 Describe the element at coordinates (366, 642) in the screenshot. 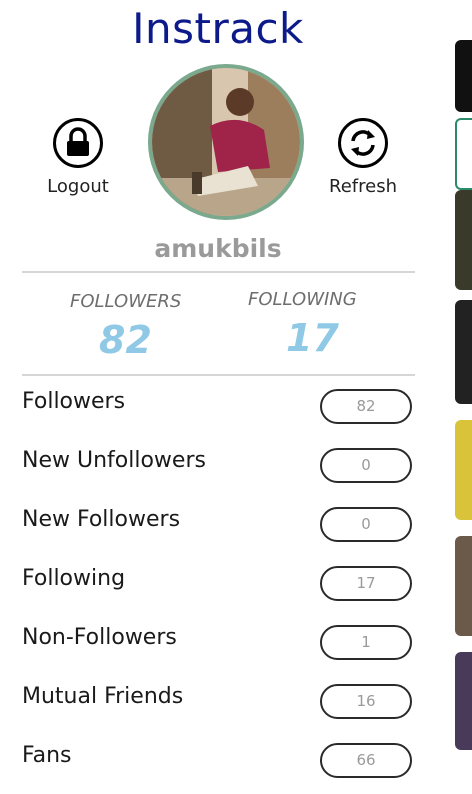

I see `count-badge: 1` at that location.